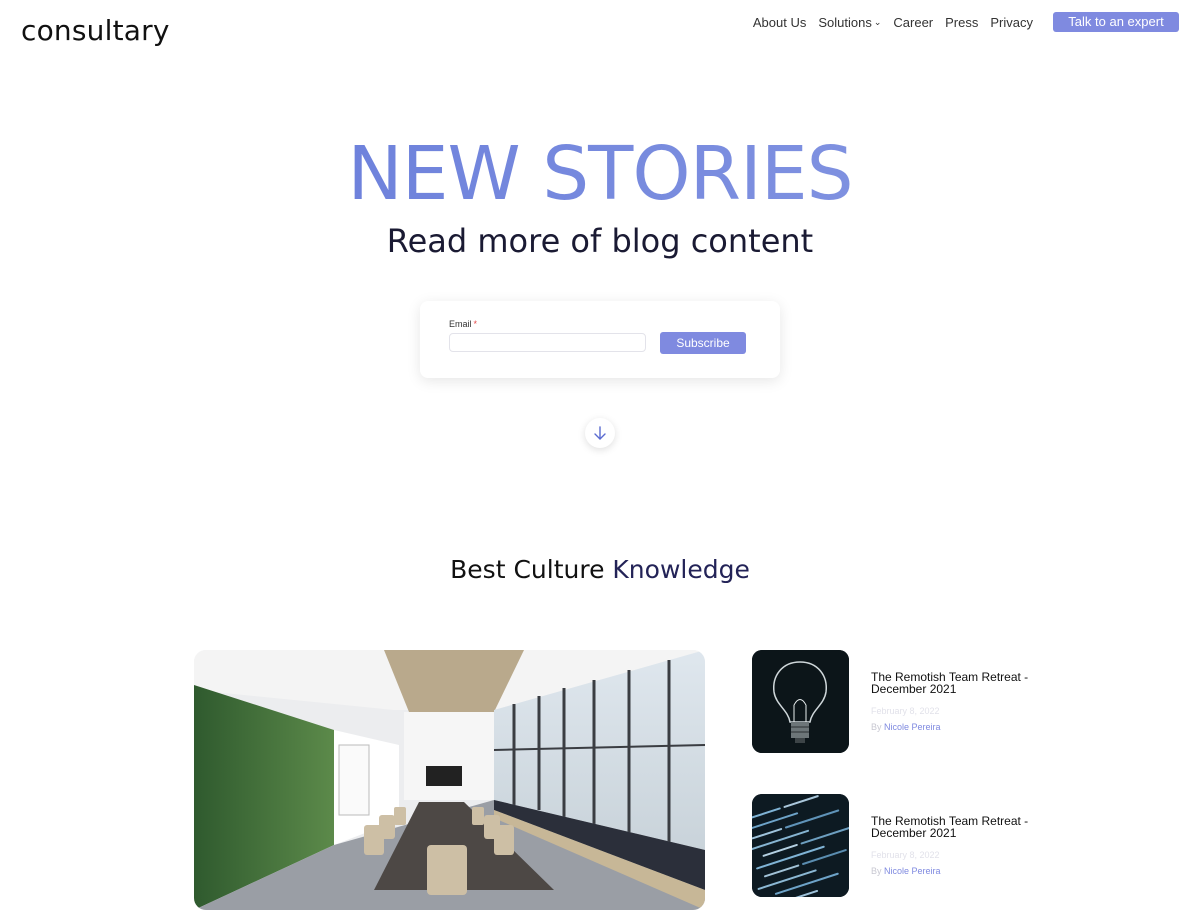  I want to click on nav-item-press: Press, so click(961, 22).